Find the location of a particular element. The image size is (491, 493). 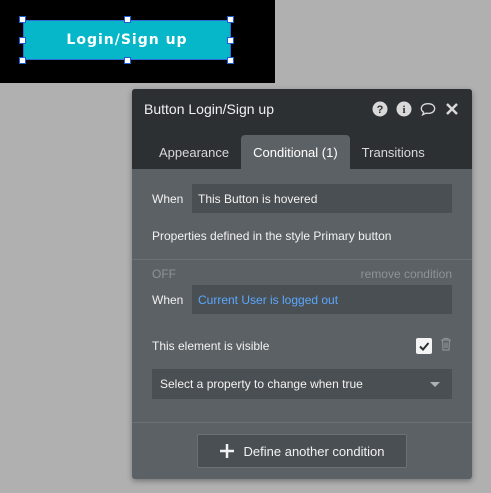

tab-transitions: Transitions is located at coordinates (393, 152).